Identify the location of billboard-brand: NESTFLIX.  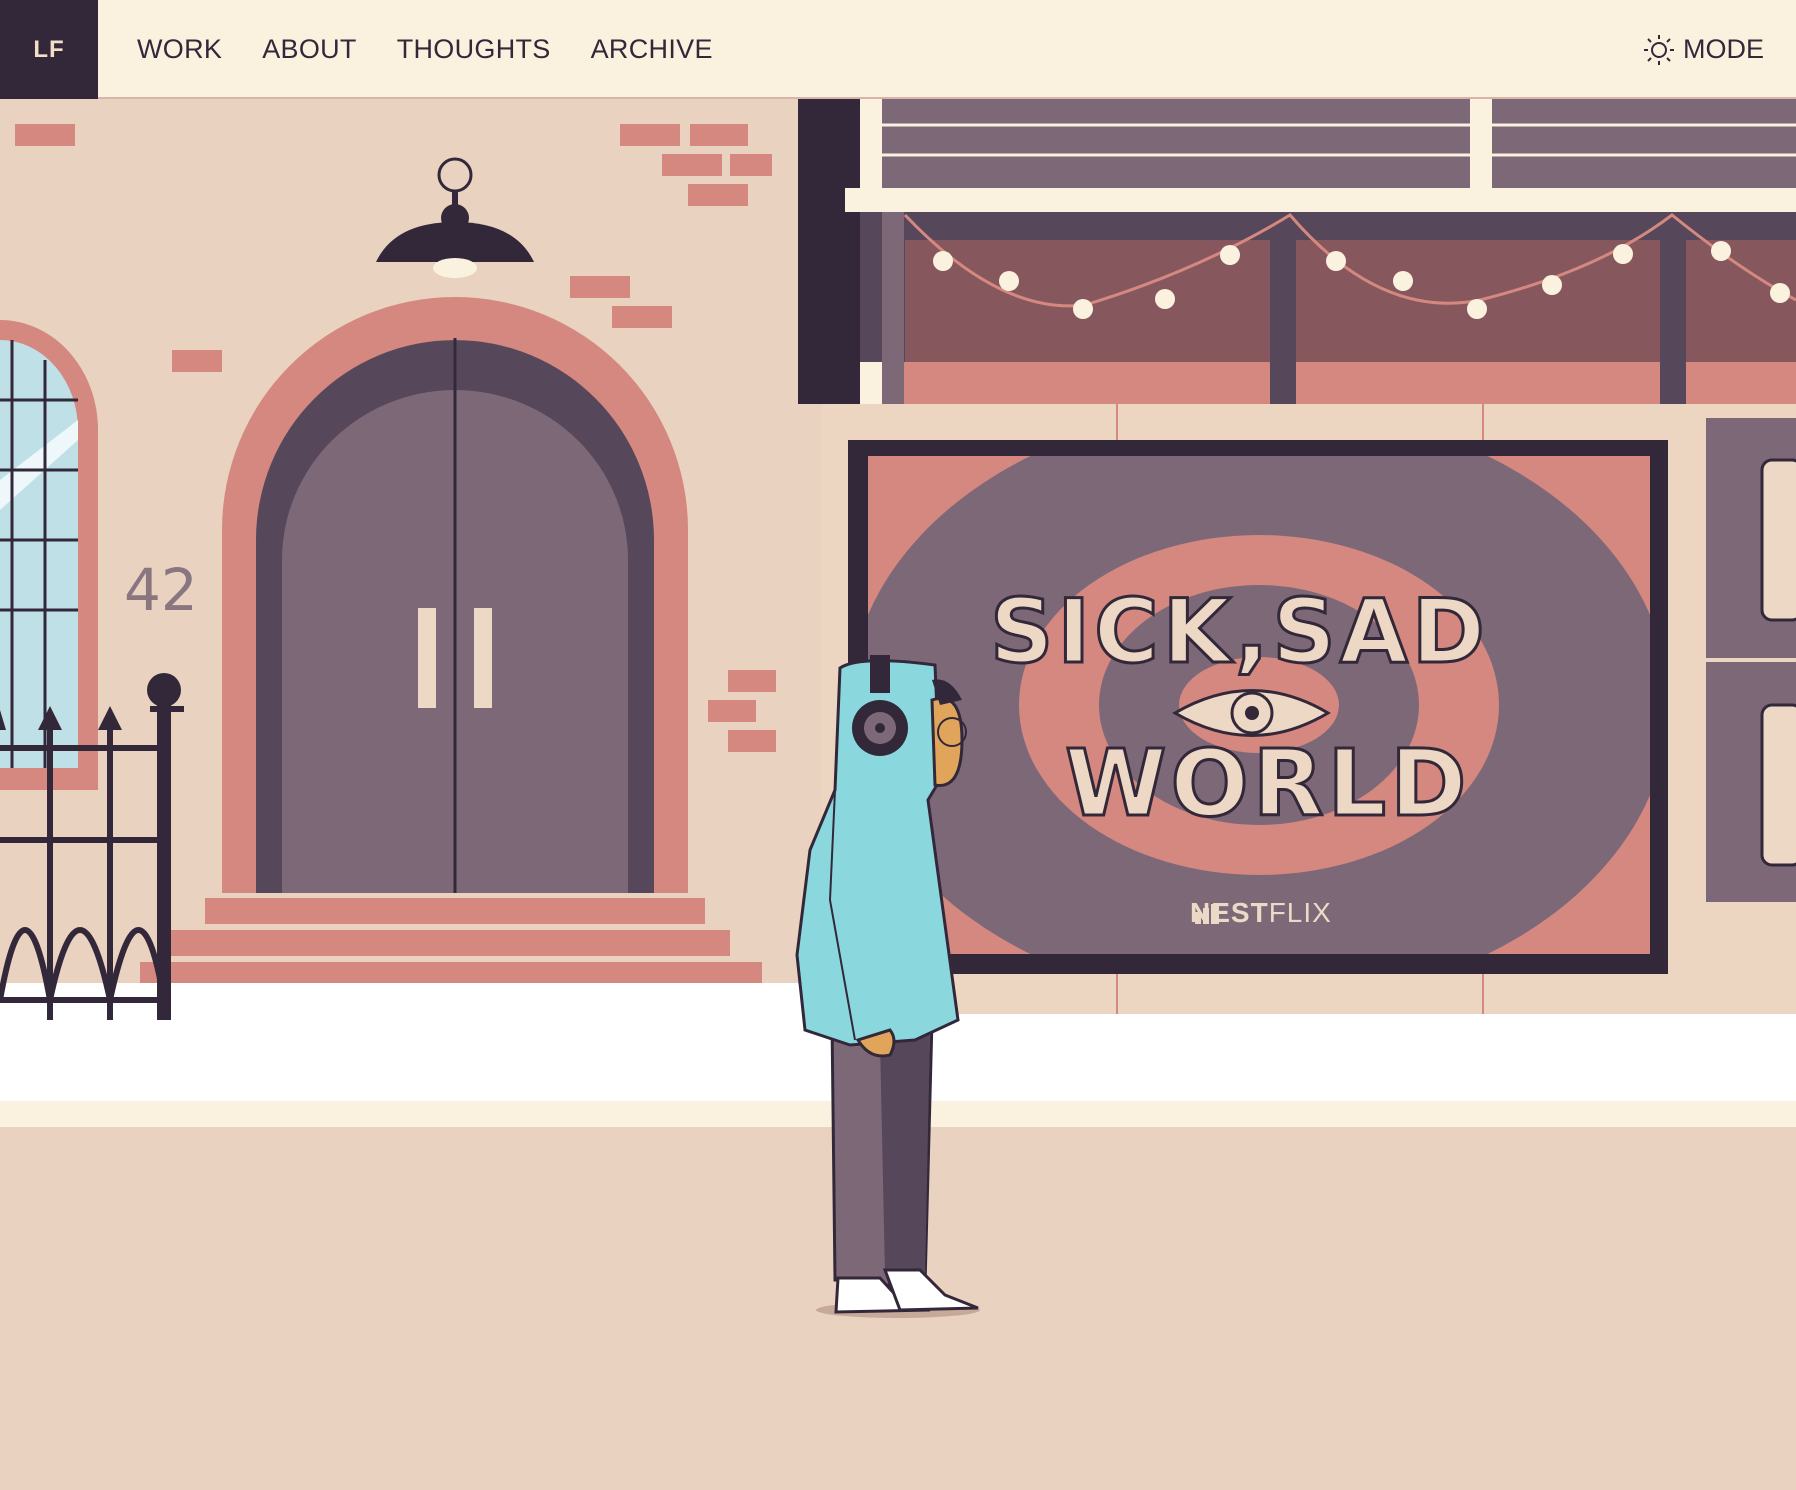
(1261, 913).